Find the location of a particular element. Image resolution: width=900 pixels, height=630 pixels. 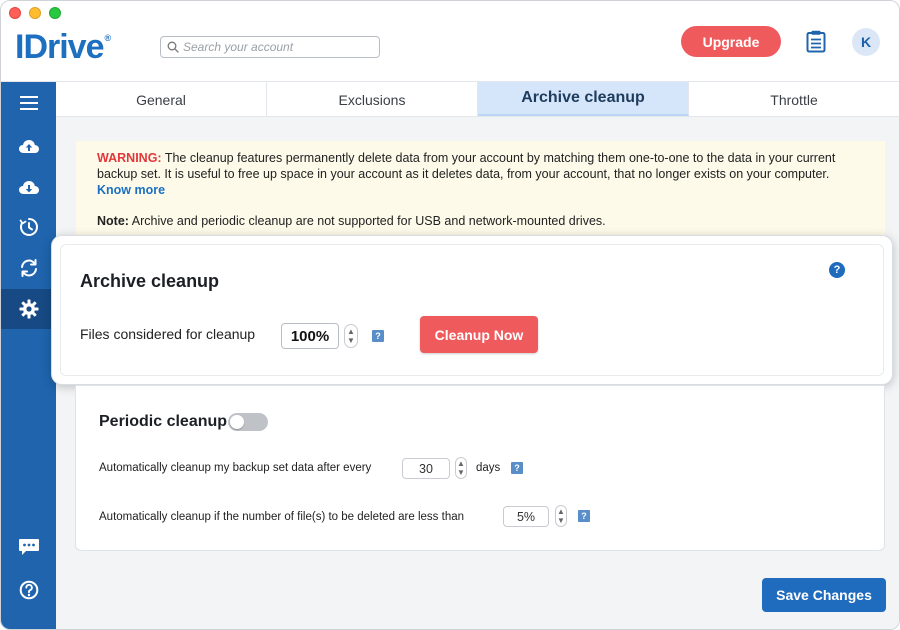

periodic-cleanup-toggle is located at coordinates (248, 422).